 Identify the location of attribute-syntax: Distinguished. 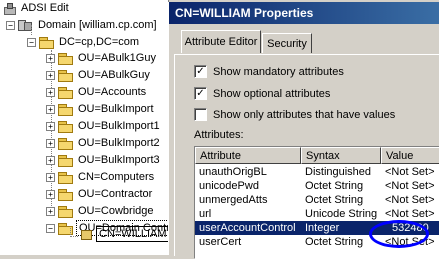
(338, 172).